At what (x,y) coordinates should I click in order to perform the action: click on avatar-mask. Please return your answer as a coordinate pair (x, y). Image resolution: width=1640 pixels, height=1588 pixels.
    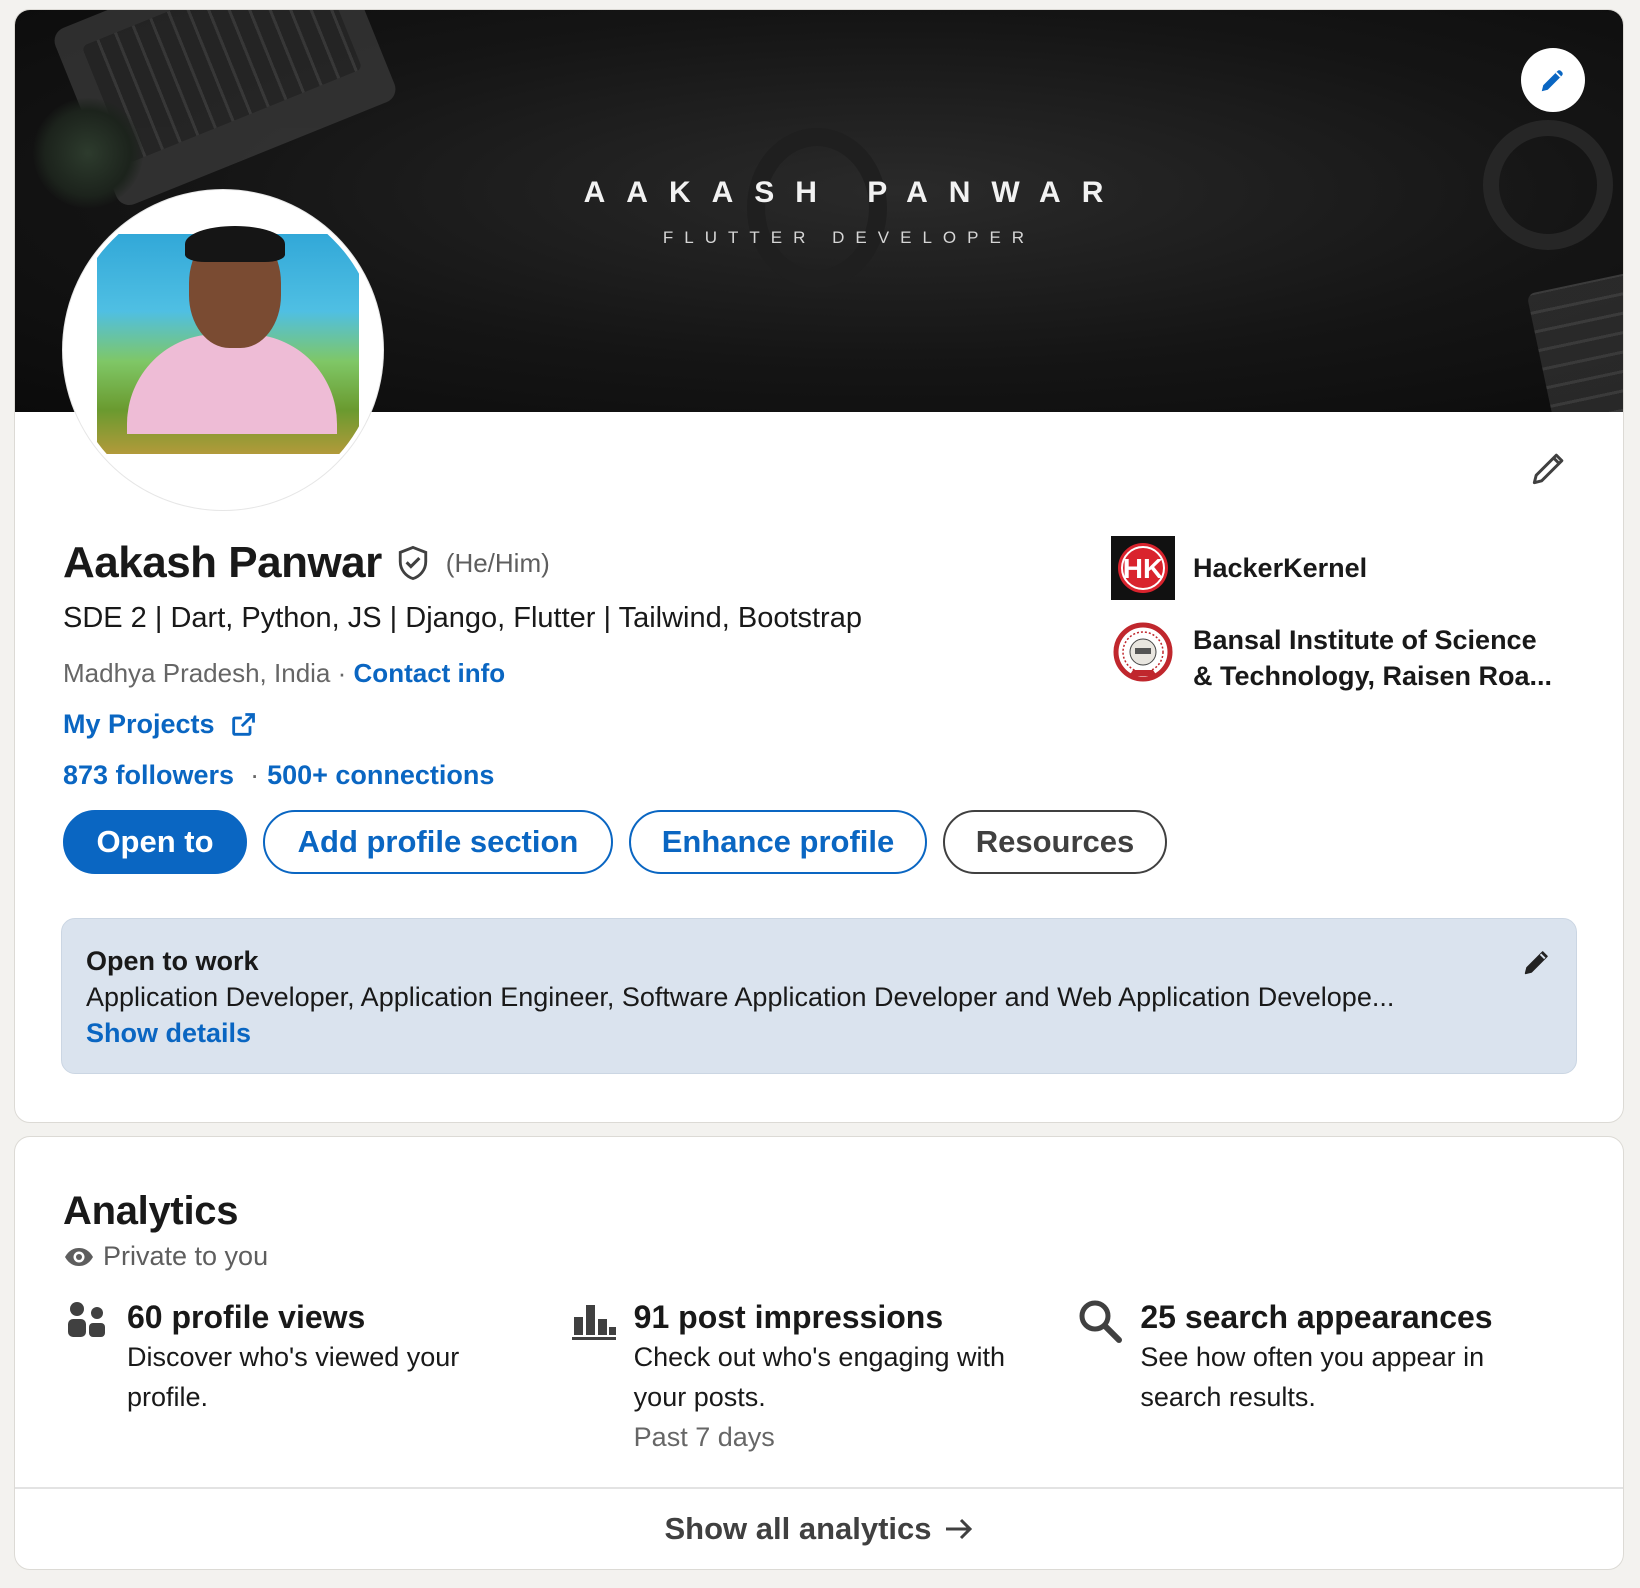
    Looking at the image, I should click on (223, 480).